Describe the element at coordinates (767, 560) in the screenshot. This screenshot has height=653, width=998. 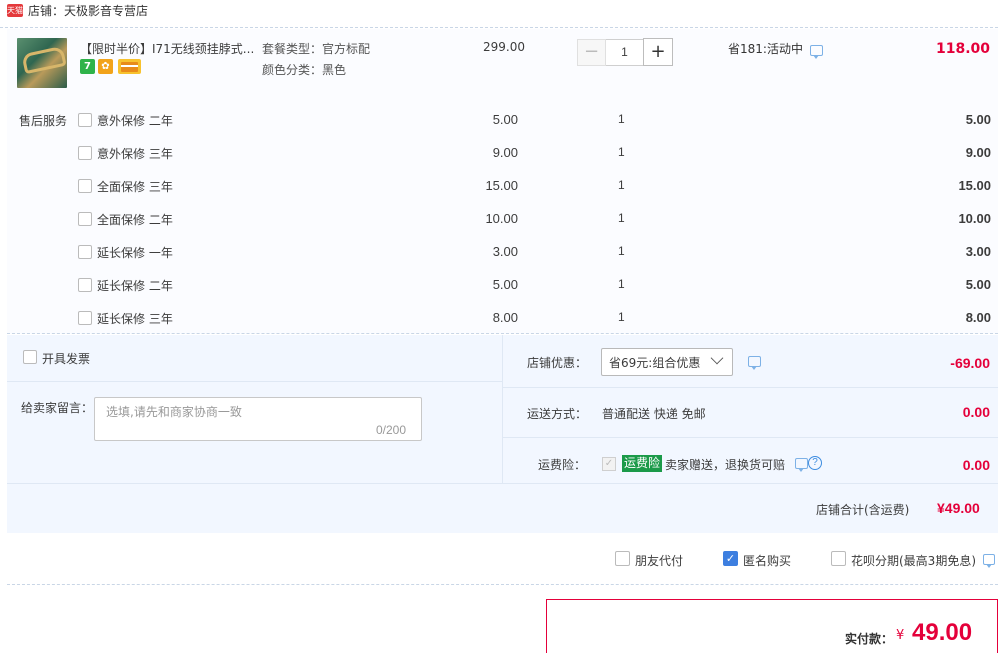
I see `anonymous-purchase-label: 匿名购买` at that location.